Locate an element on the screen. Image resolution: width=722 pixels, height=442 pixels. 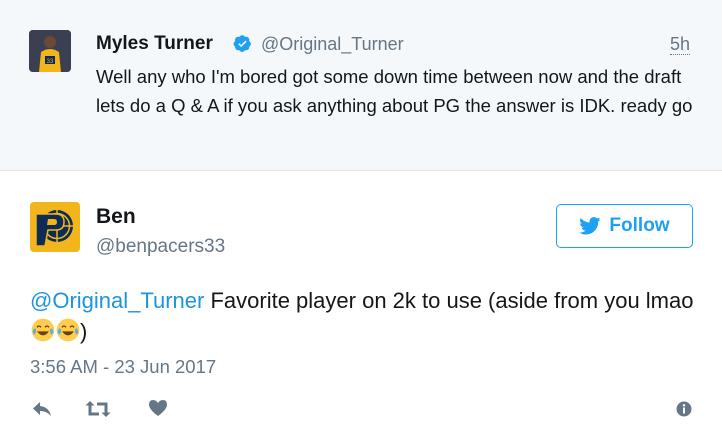
parent-timestamp: 5h is located at coordinates (679, 44).